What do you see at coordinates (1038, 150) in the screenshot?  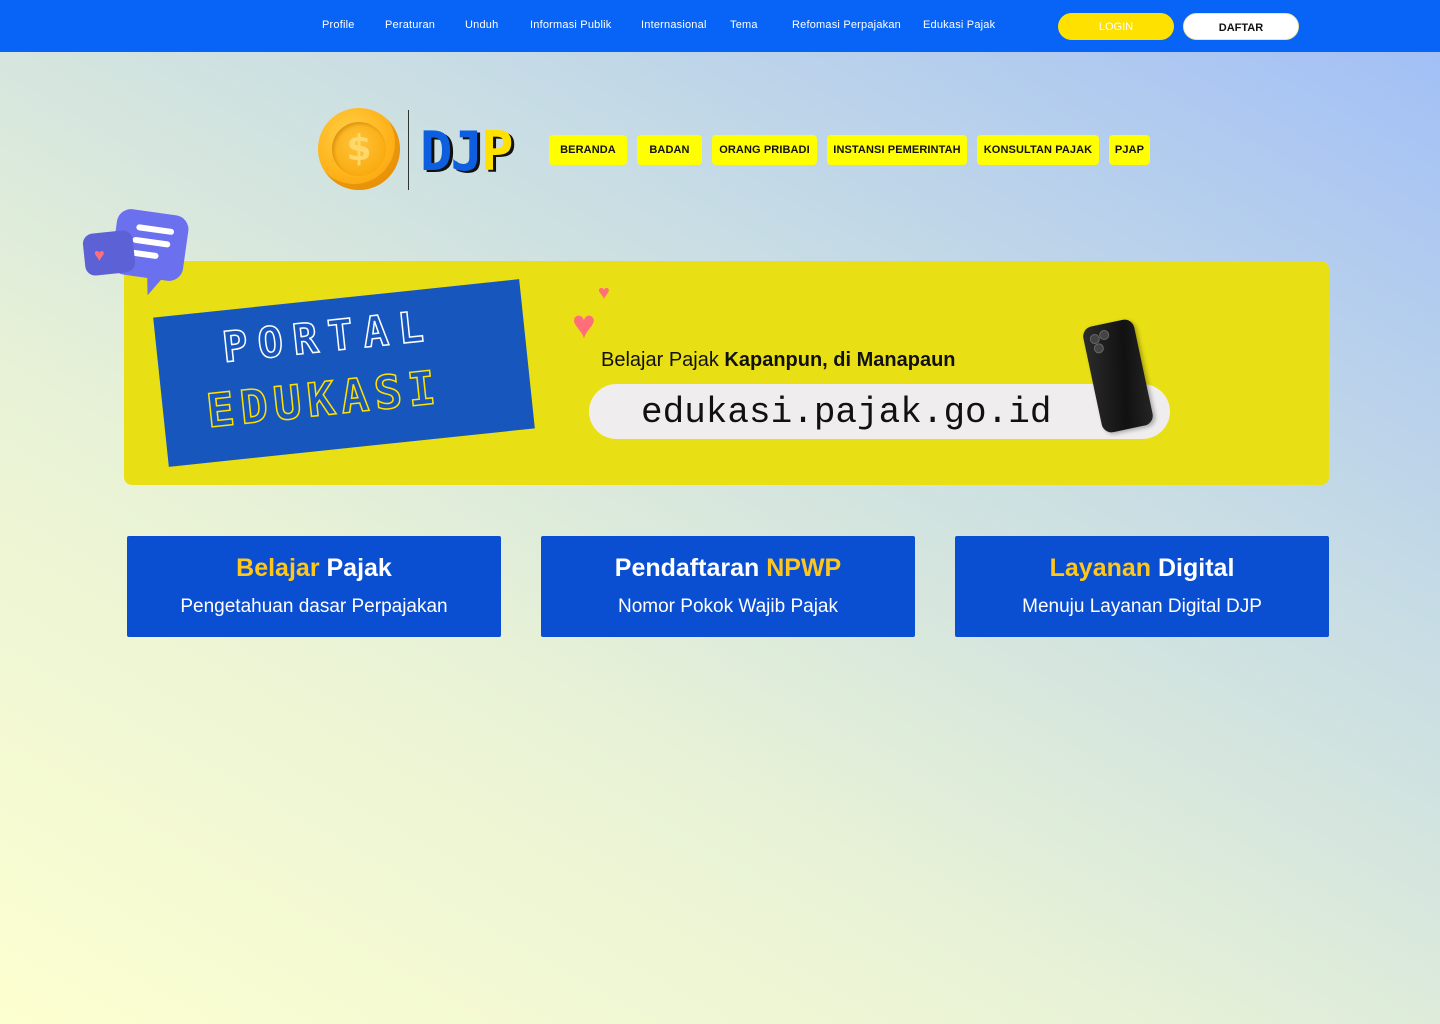 I see `tab-konsultan-pajak: KONSULTAN PAJAK` at bounding box center [1038, 150].